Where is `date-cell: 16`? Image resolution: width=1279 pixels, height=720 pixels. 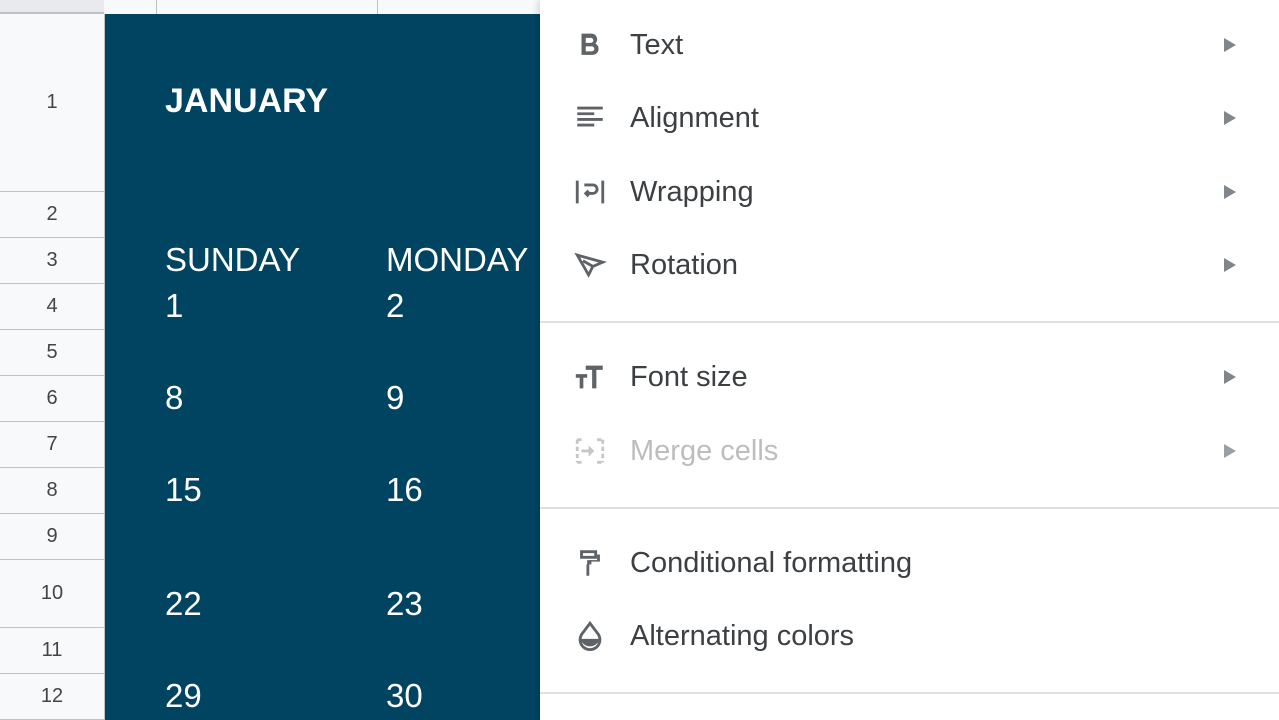
date-cell: 16 is located at coordinates (404, 489).